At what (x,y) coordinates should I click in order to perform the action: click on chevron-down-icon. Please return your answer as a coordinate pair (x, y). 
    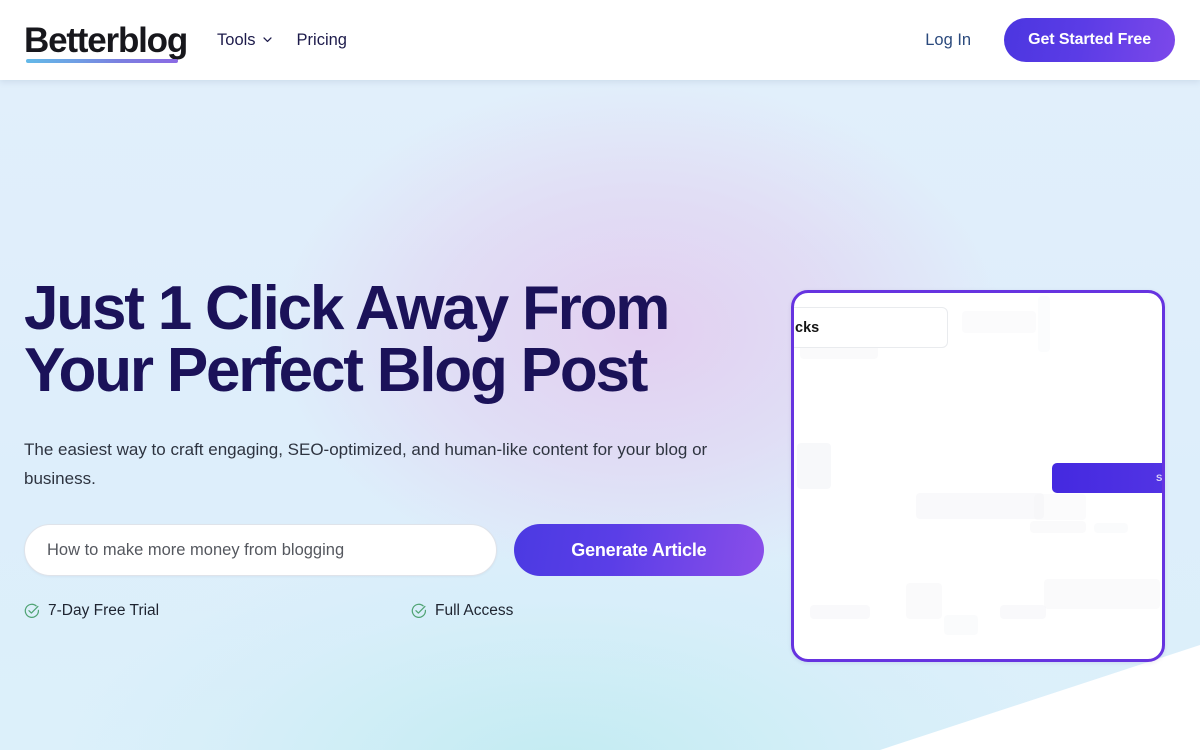
    Looking at the image, I should click on (267, 38).